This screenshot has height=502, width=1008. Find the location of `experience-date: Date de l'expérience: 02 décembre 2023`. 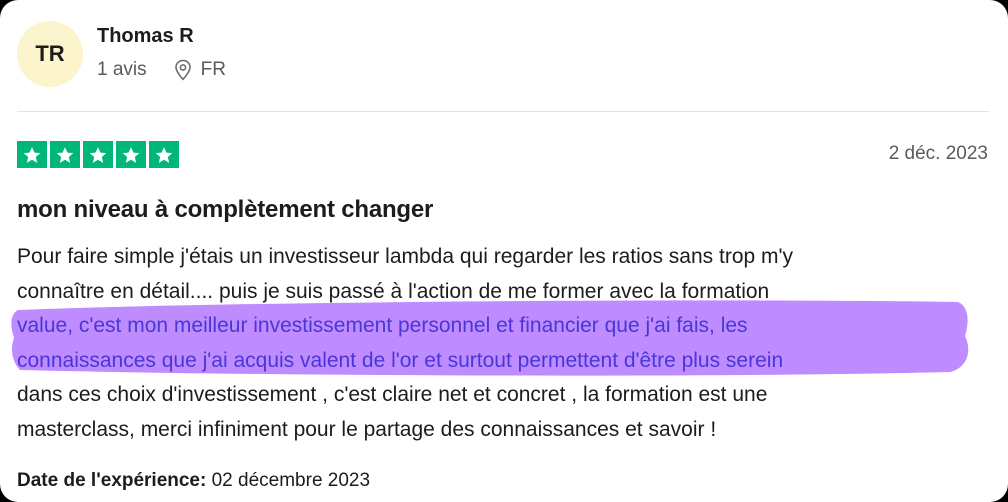

experience-date: Date de l'expérience: 02 décembre 2023 is located at coordinates (193, 481).